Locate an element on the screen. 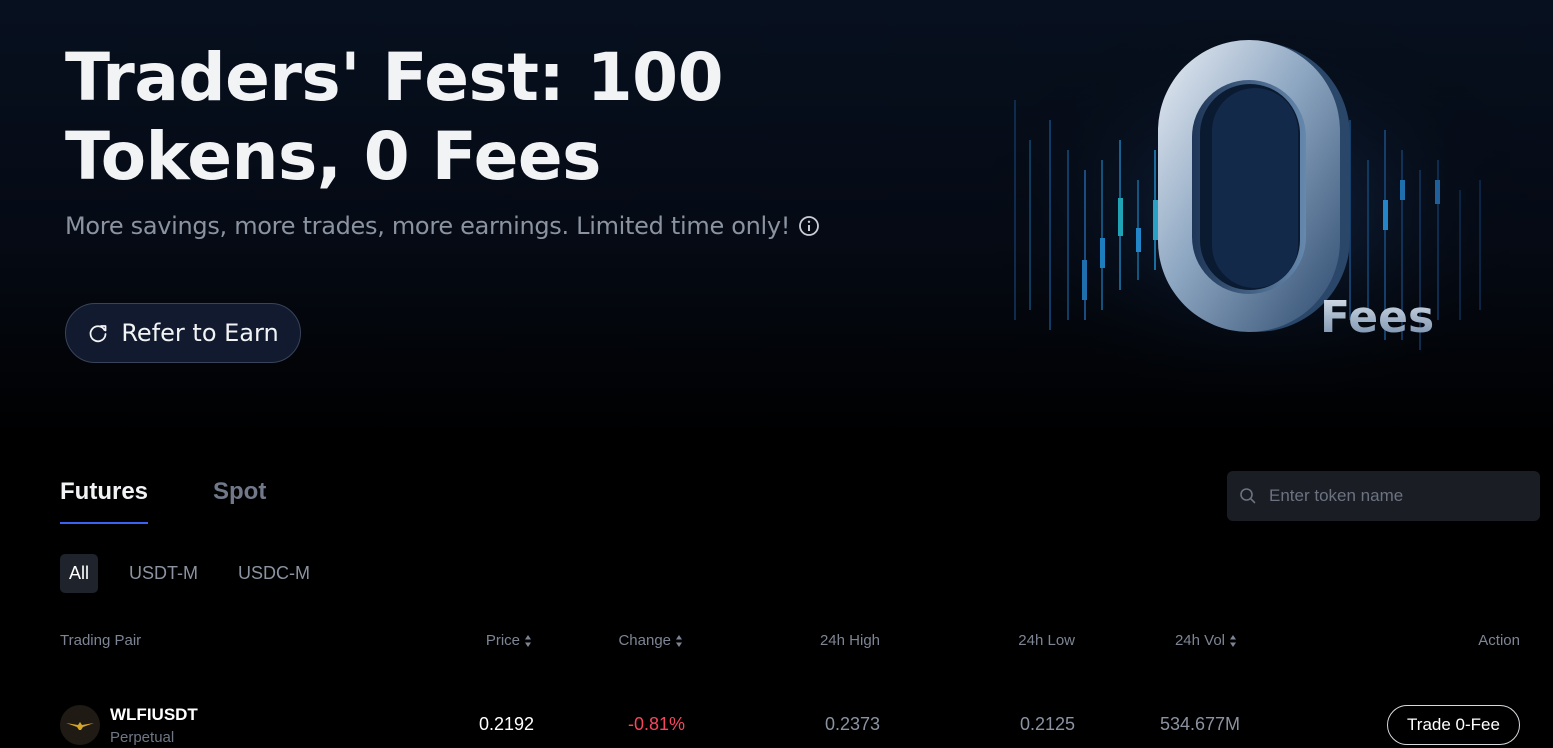 The image size is (1553, 748). header-trading-pair-label: Trading Pair is located at coordinates (101, 640).